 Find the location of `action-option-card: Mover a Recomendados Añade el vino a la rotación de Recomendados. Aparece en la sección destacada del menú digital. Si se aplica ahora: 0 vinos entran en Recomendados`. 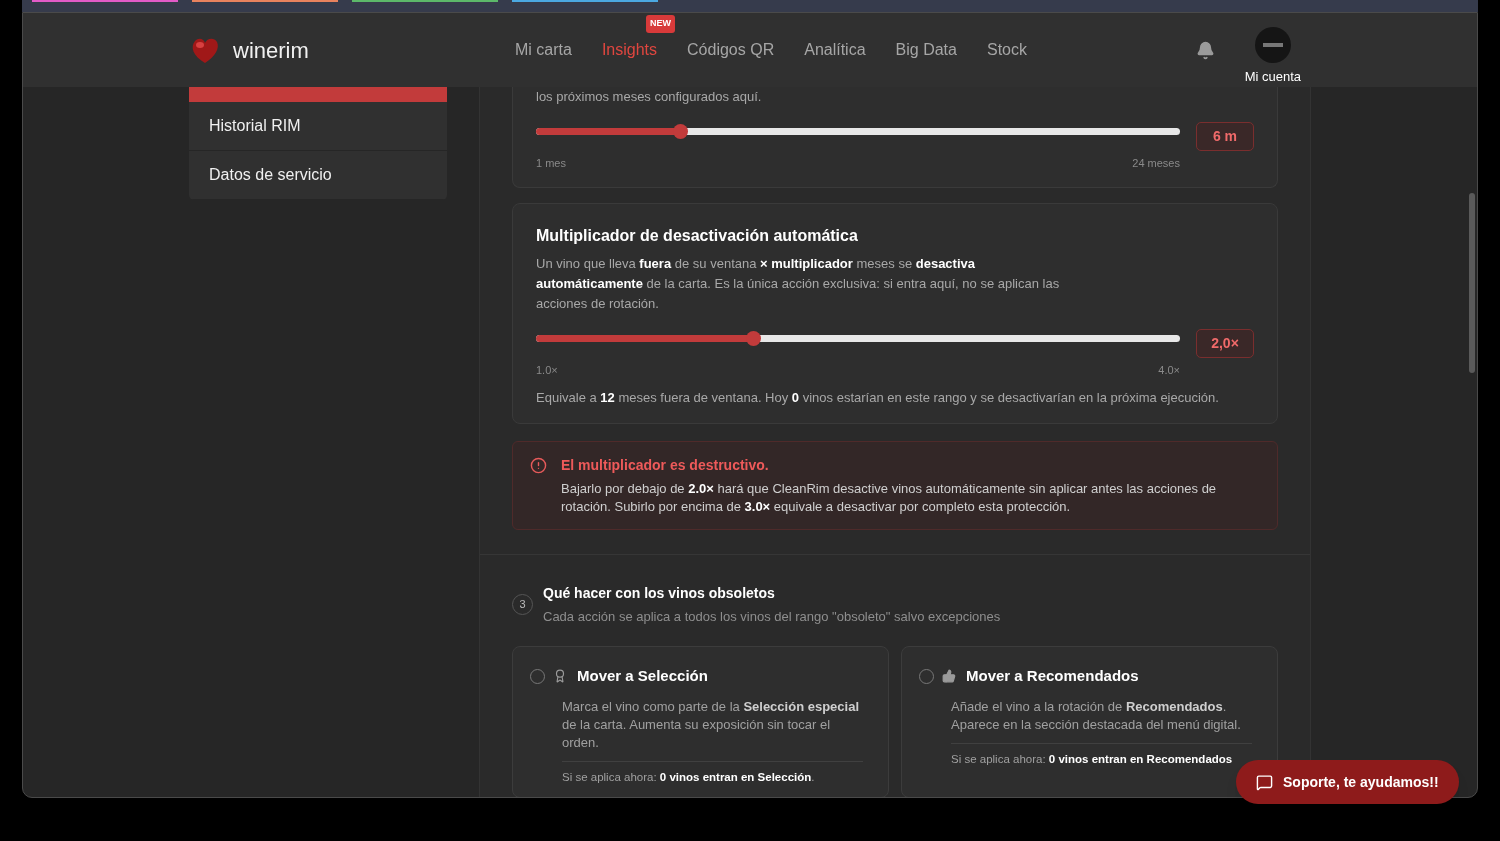

action-option-card: Mover a Recomendados Añade el vino a la rotación de Recomendados. Aparece en la sección destacada del menú digital. Si se aplica ahora: 0 vinos entran en Recomendados is located at coordinates (1089, 721).